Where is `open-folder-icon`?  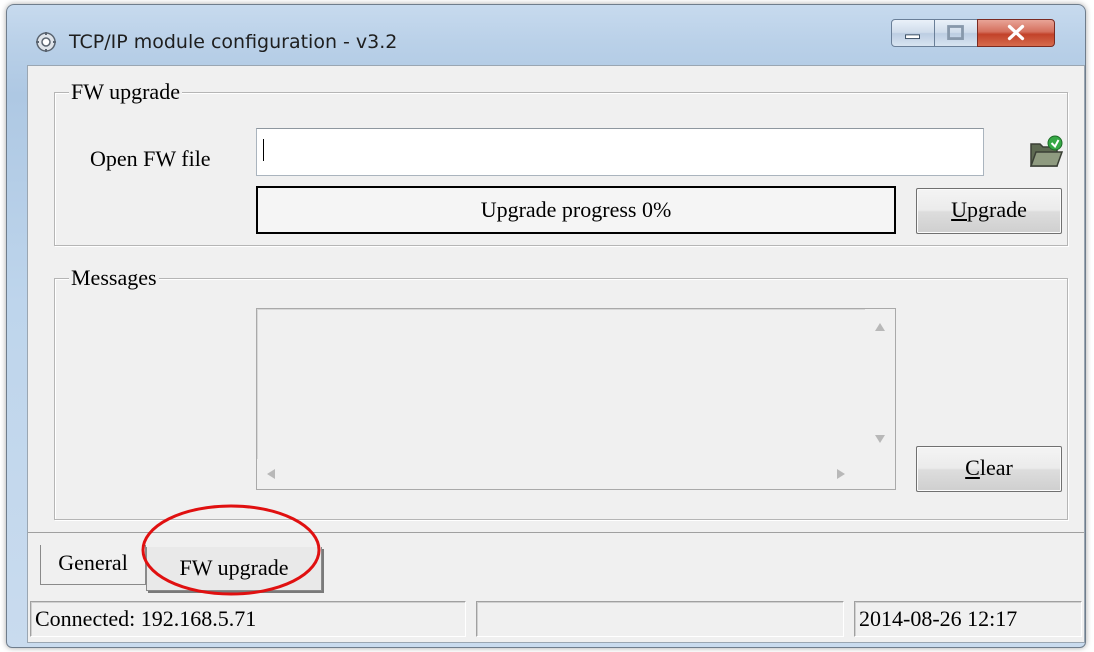
open-folder-icon is located at coordinates (1046, 152).